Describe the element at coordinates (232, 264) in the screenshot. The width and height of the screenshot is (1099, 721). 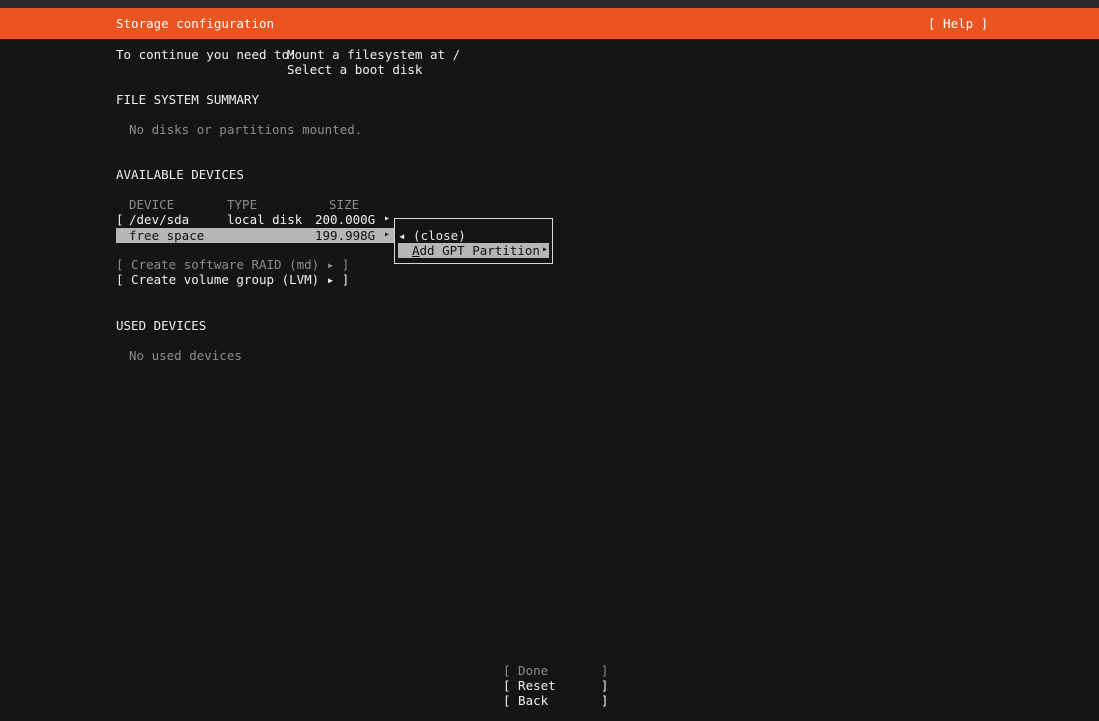
I see `create-raid-button: [ Create software RAID (md) ▸ ]` at that location.